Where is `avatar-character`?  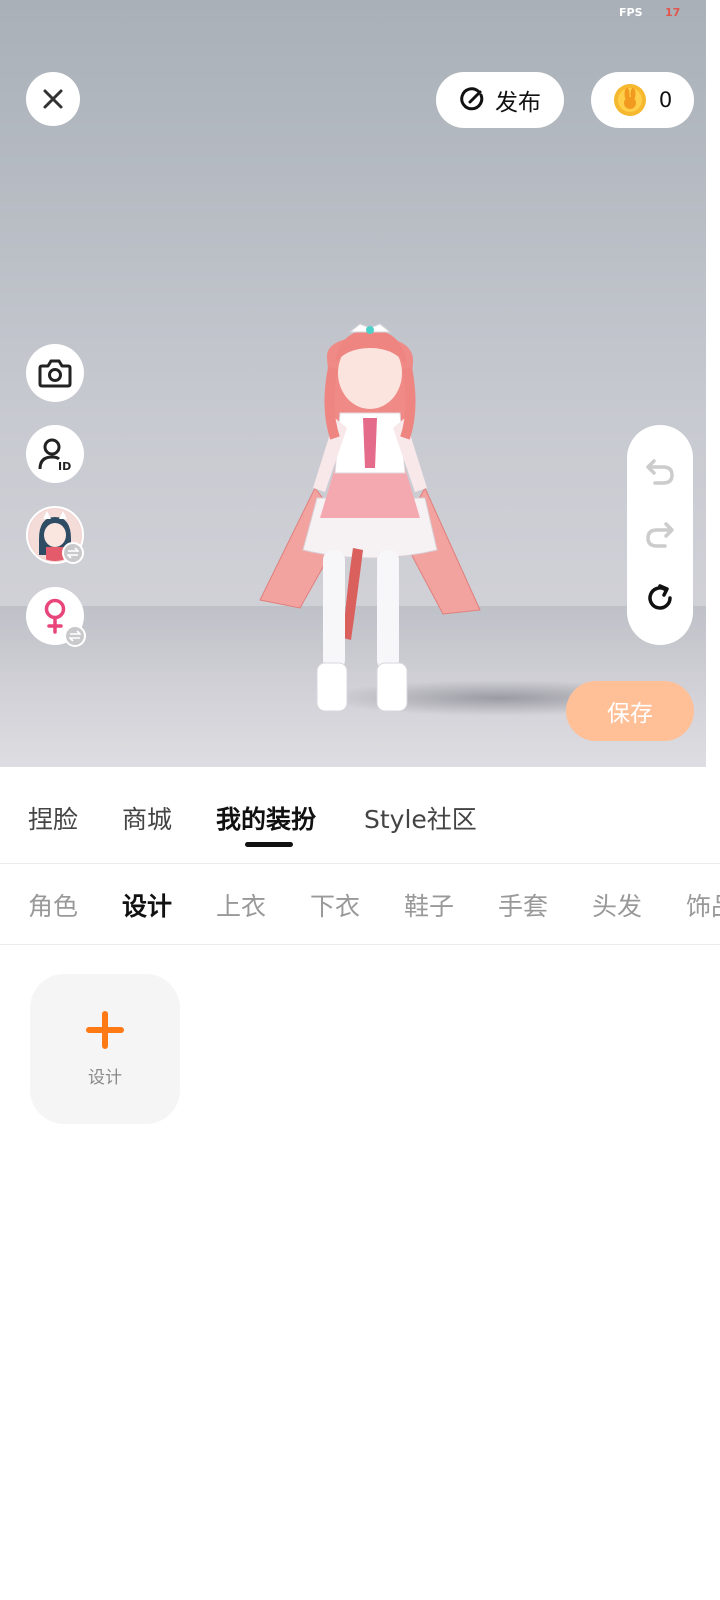 avatar-character is located at coordinates (370, 523).